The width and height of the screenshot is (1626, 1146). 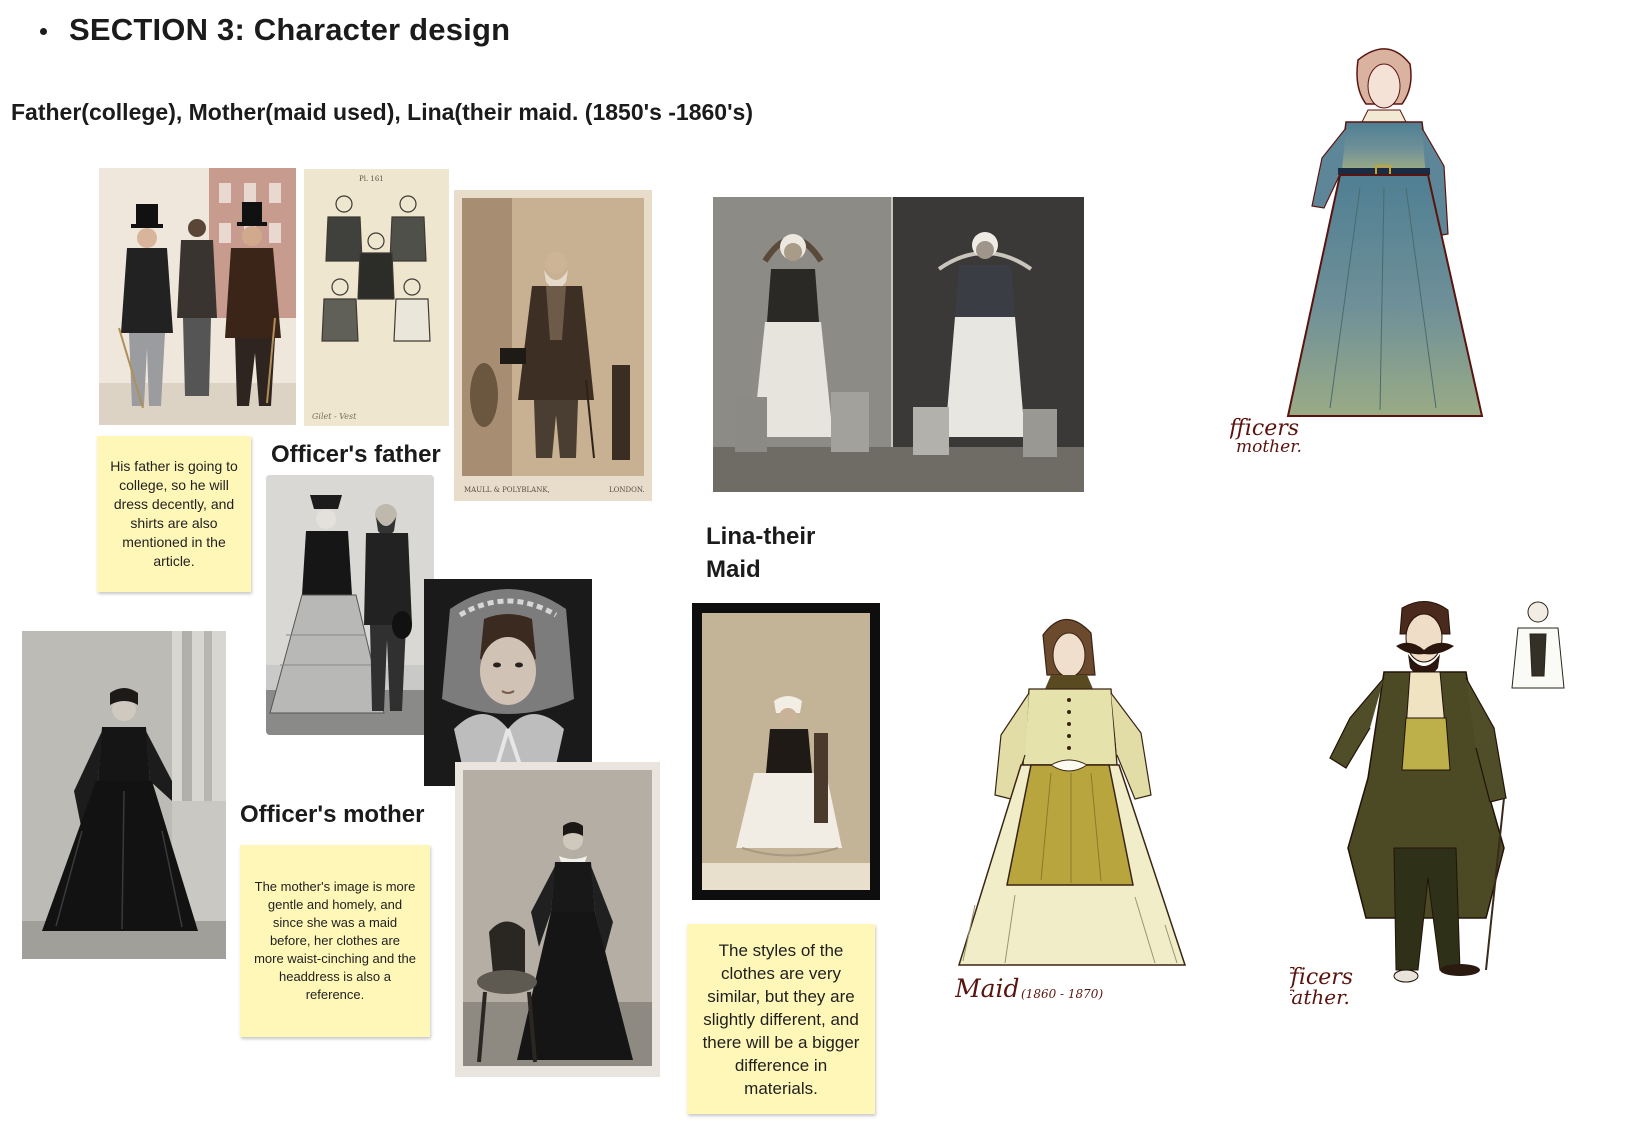 I want to click on photo-maids-with-milk-yokes, so click(x=898, y=344).